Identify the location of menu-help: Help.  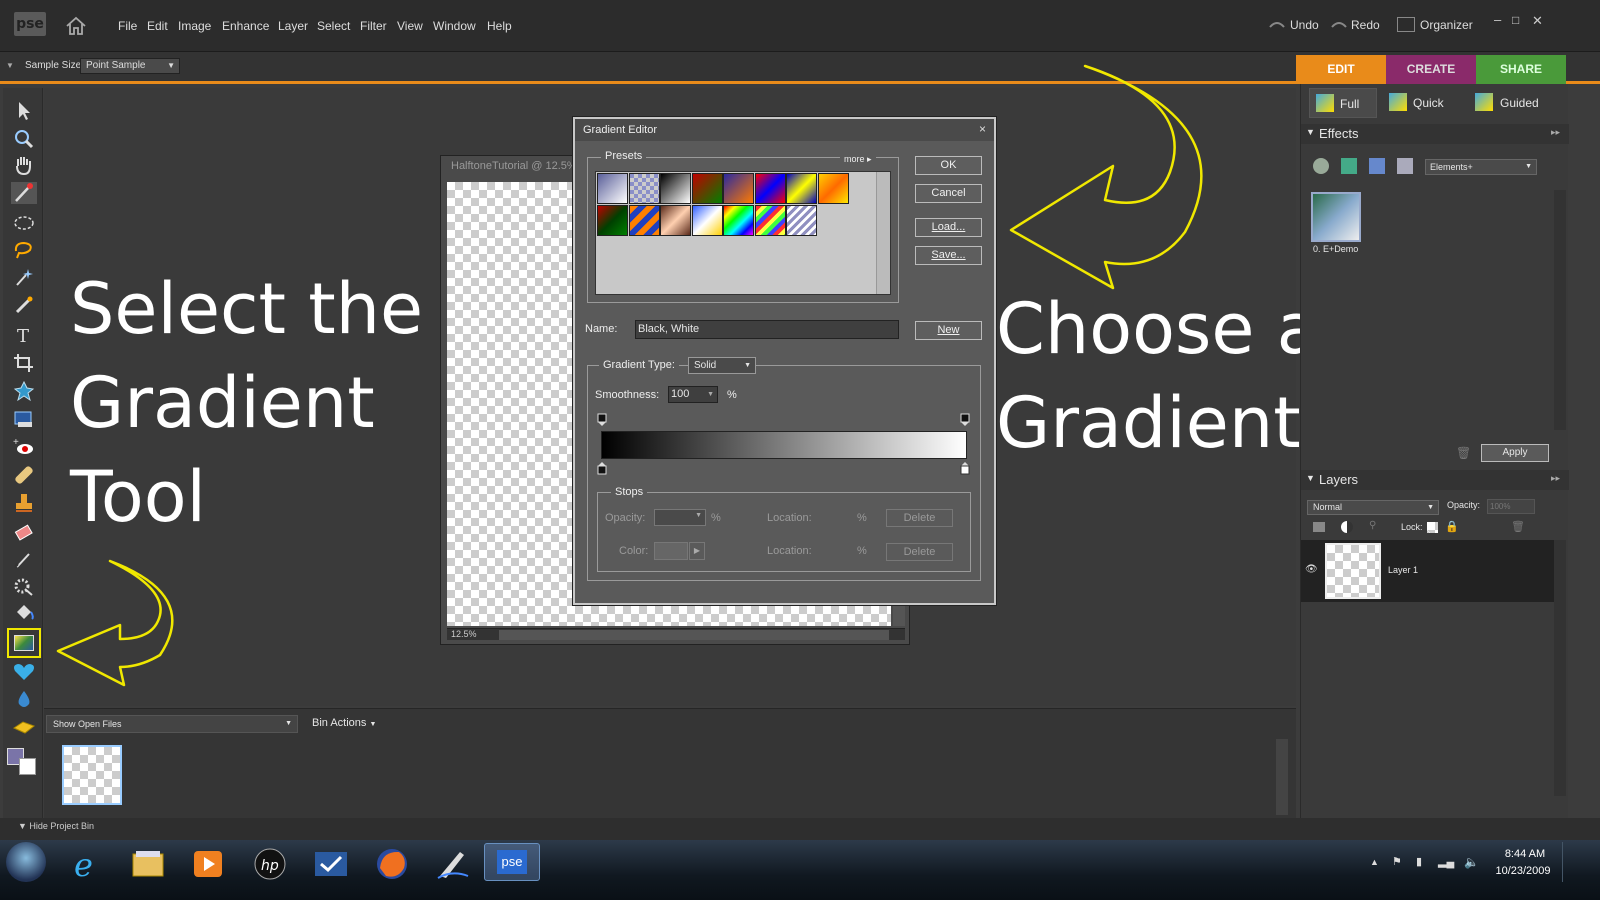
(499, 26).